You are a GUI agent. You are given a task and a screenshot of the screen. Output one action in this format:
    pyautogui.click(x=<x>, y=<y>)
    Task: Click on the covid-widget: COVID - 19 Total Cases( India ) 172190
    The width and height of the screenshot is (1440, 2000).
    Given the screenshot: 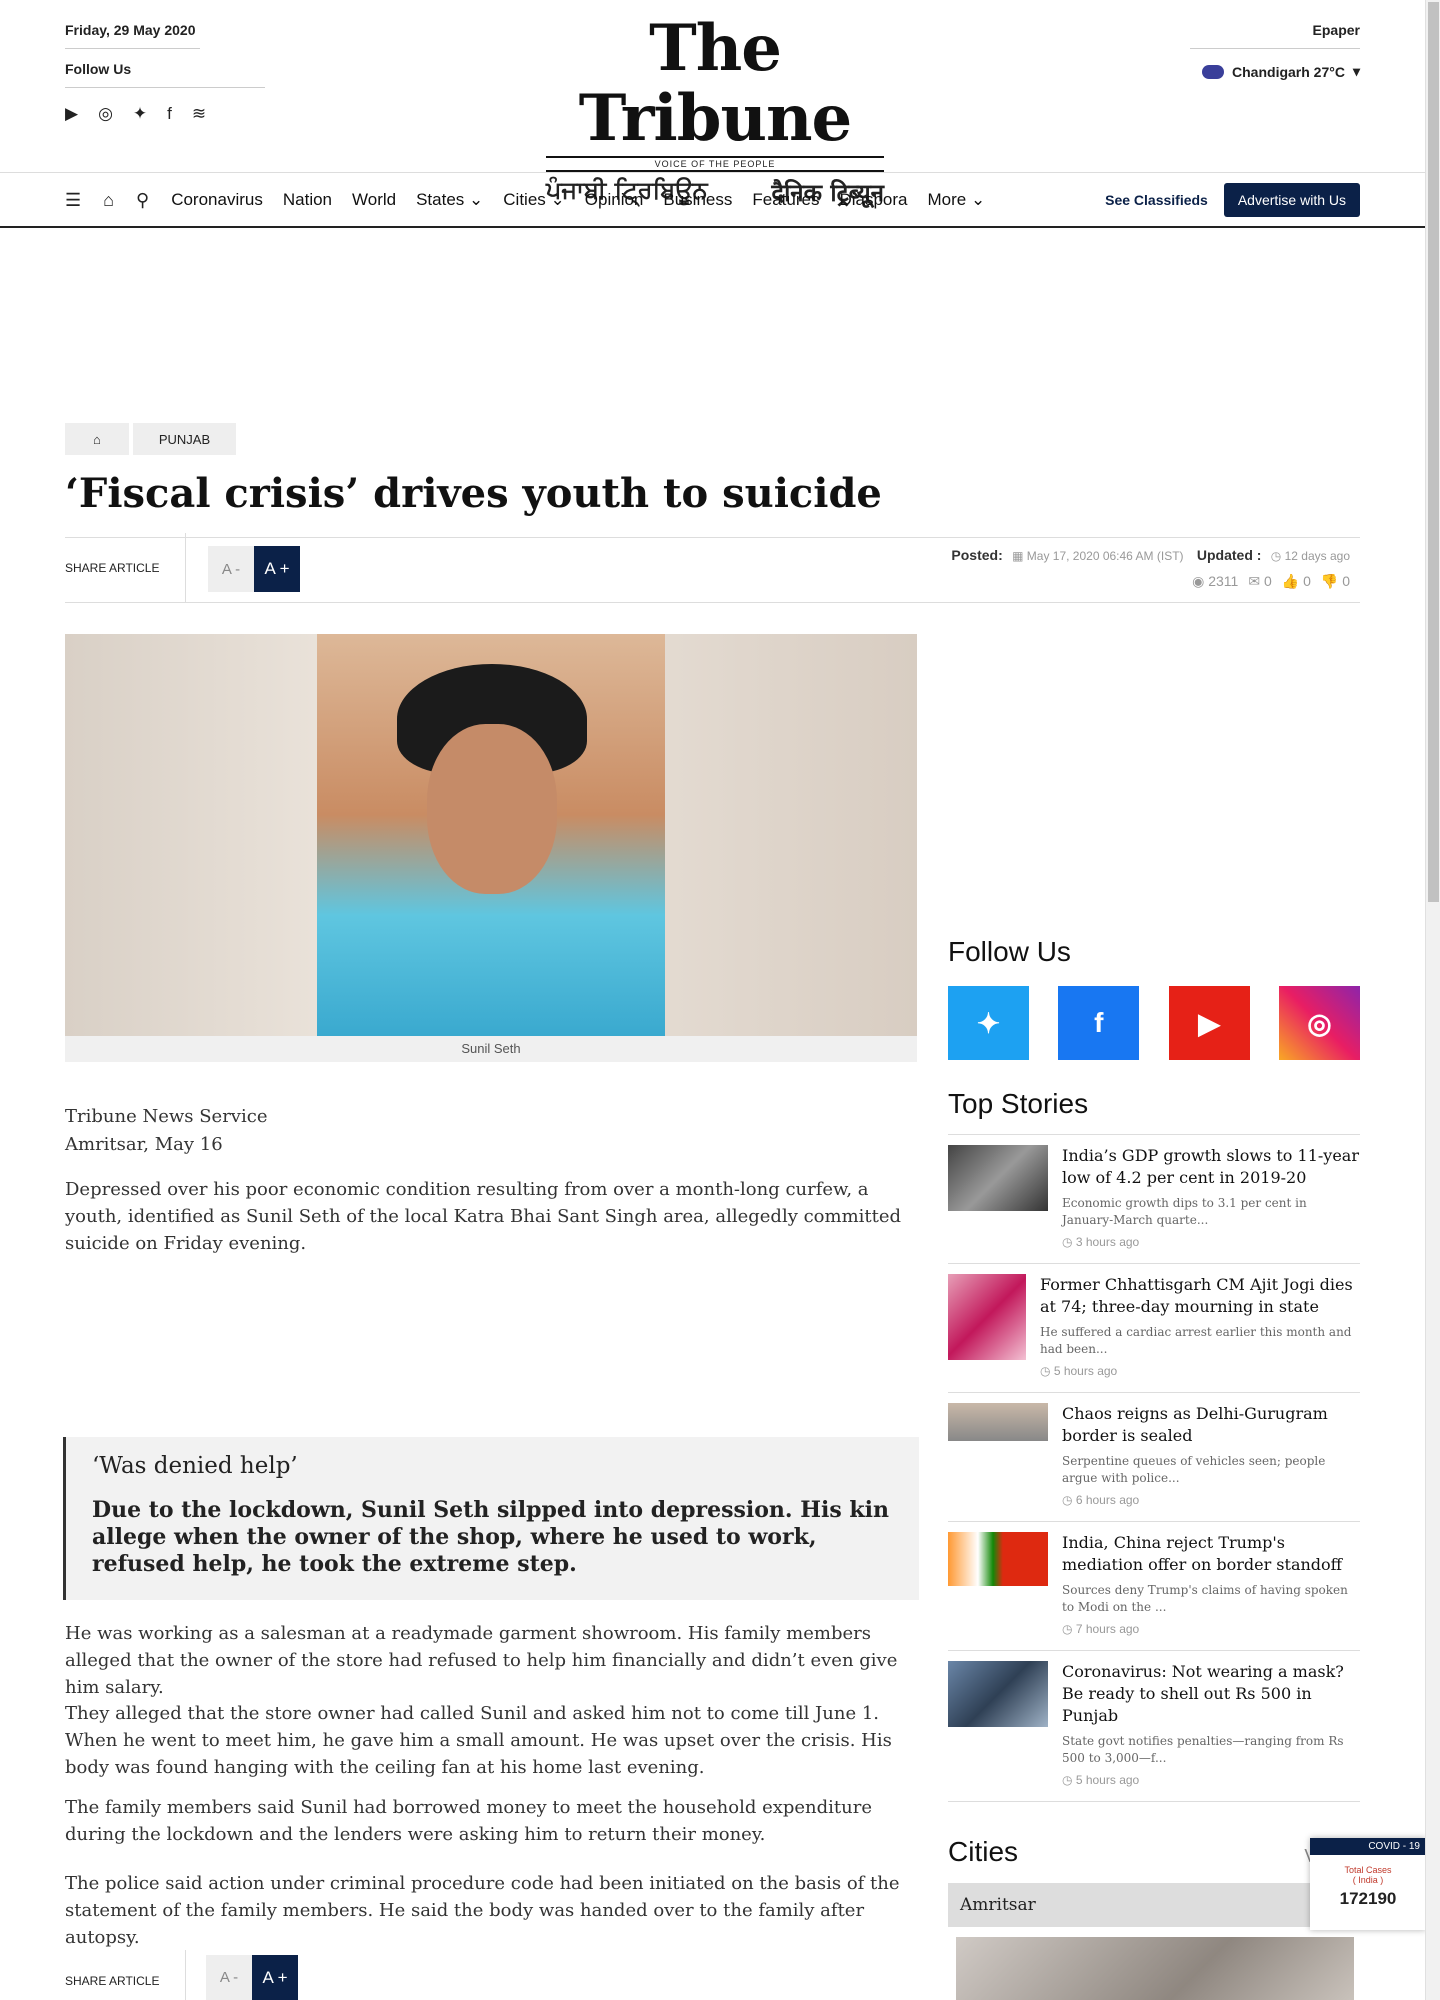 What is the action you would take?
    pyautogui.click(x=1368, y=1884)
    